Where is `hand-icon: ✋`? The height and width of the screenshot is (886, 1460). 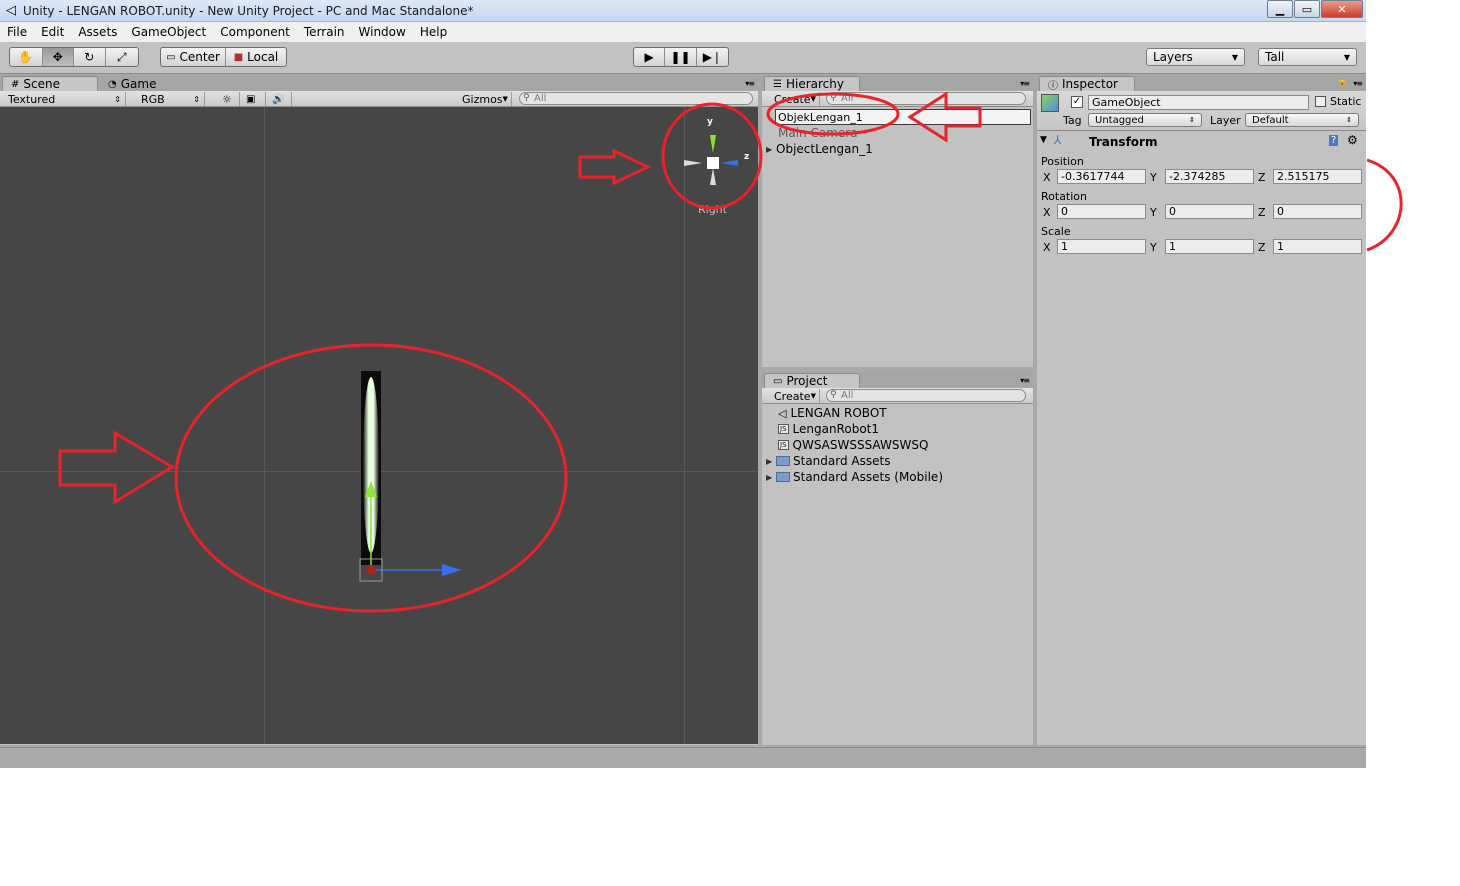 hand-icon: ✋ is located at coordinates (26, 57).